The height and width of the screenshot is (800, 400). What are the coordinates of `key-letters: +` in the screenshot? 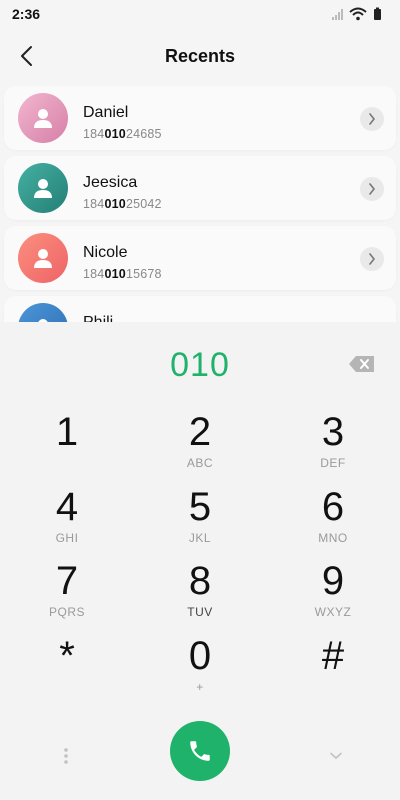 It's located at (200, 687).